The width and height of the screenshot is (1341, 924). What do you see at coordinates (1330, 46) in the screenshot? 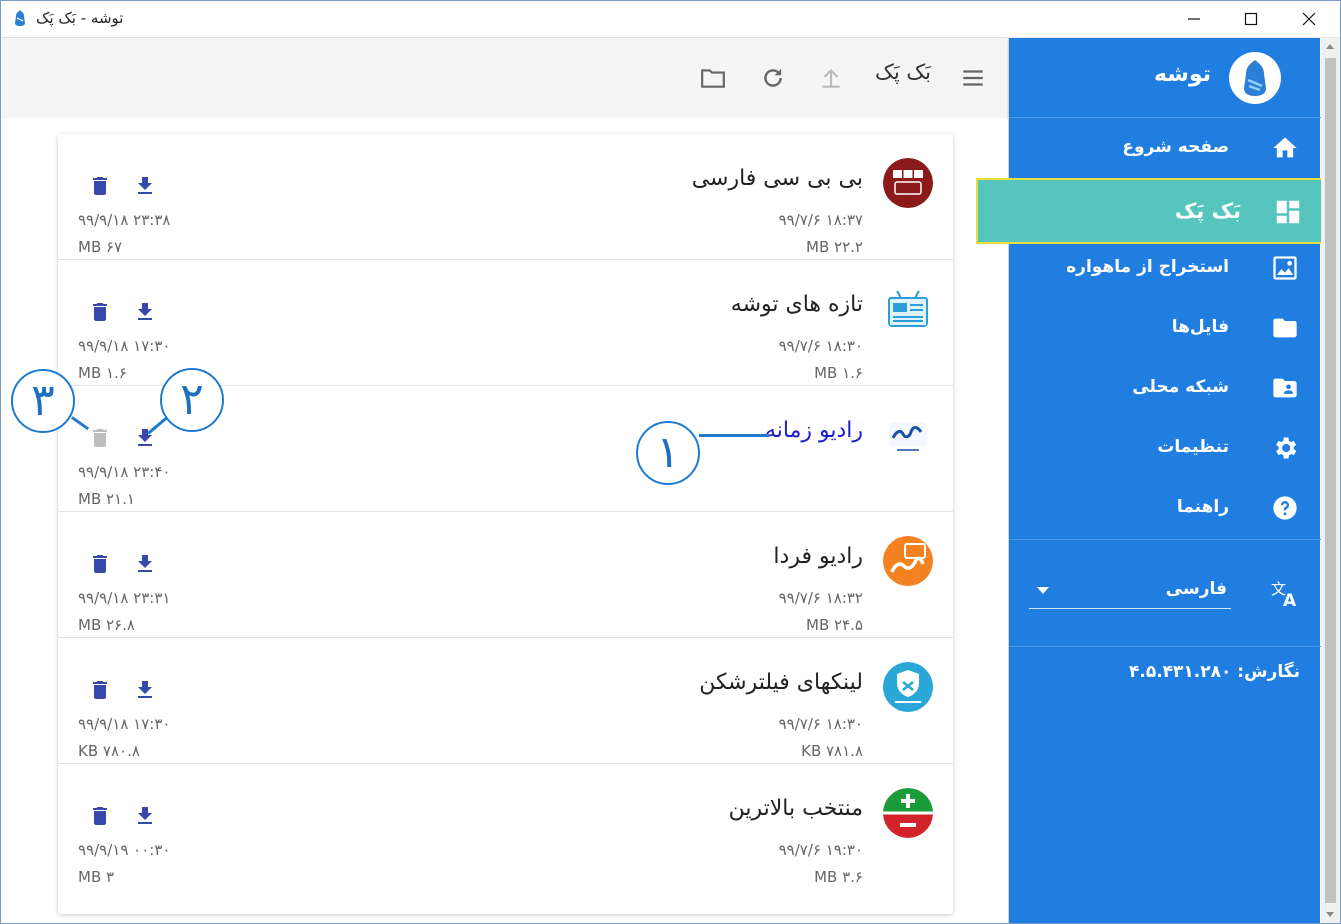
I see `scroll-up-arrow` at bounding box center [1330, 46].